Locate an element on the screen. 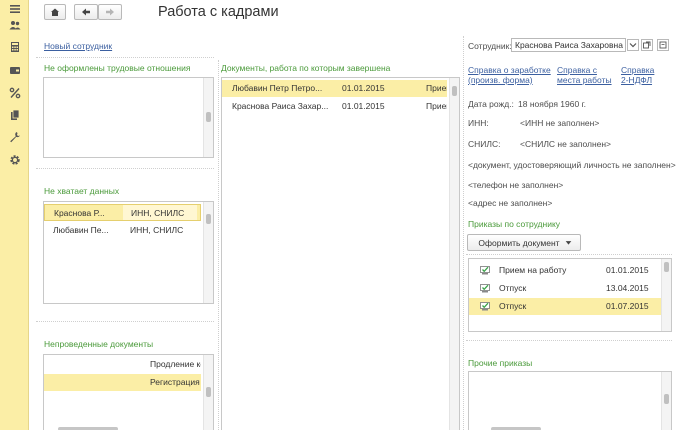  unposted-documents-list: Продление ко Регистрация г is located at coordinates (128, 392).